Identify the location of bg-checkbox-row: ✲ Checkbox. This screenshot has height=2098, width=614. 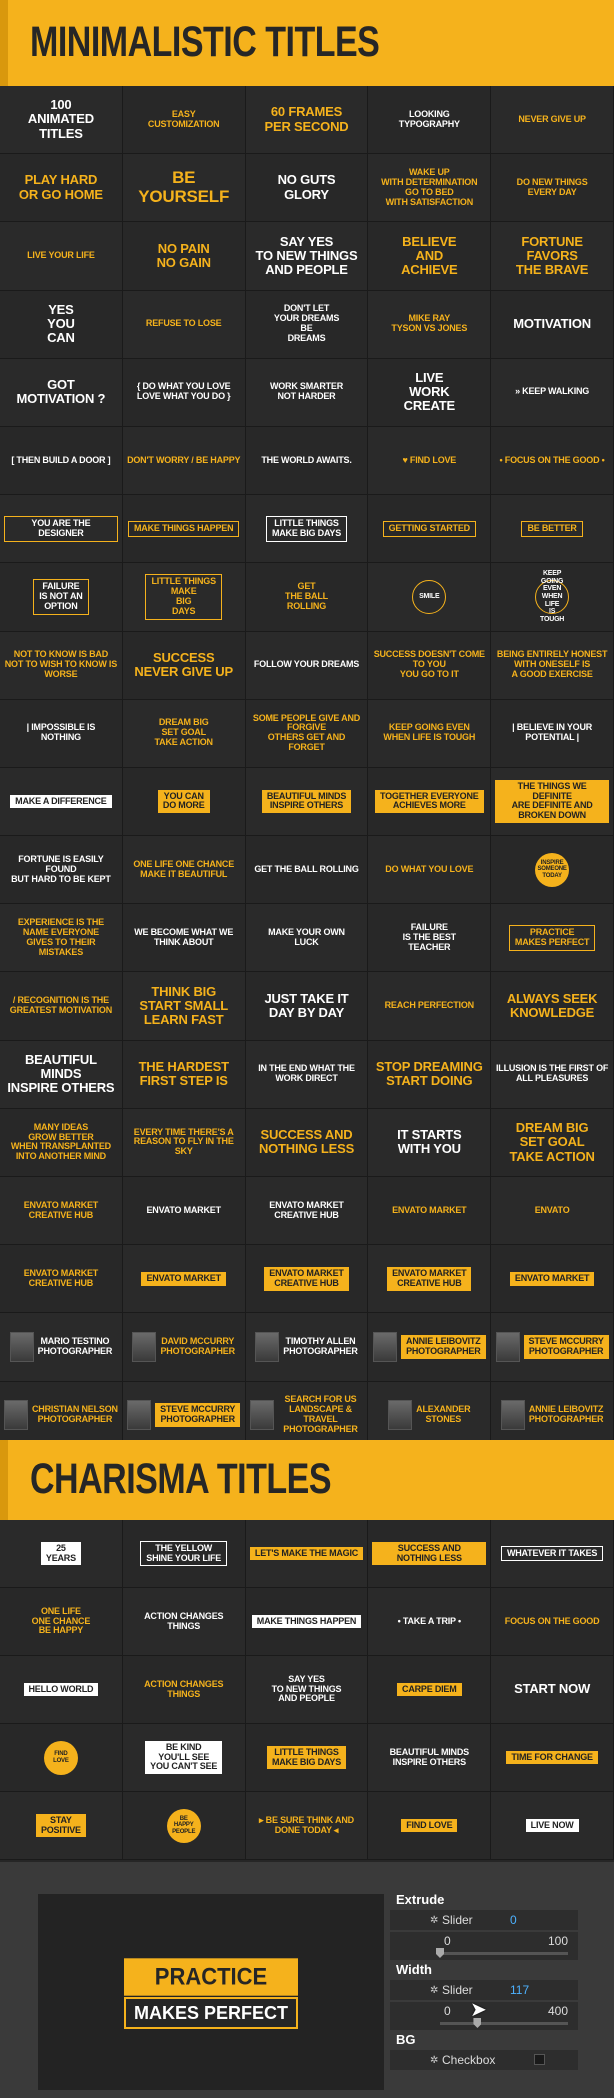
(484, 2060).